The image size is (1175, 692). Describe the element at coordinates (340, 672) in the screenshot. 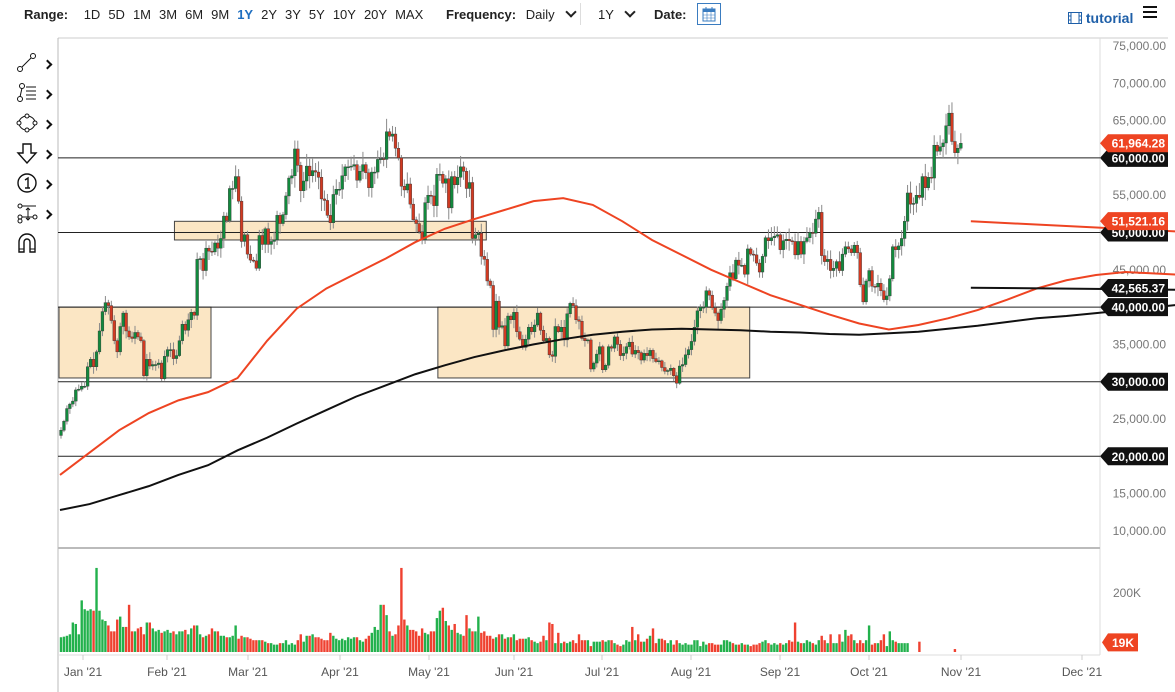

I see `x-tick-label: Apr '21` at that location.